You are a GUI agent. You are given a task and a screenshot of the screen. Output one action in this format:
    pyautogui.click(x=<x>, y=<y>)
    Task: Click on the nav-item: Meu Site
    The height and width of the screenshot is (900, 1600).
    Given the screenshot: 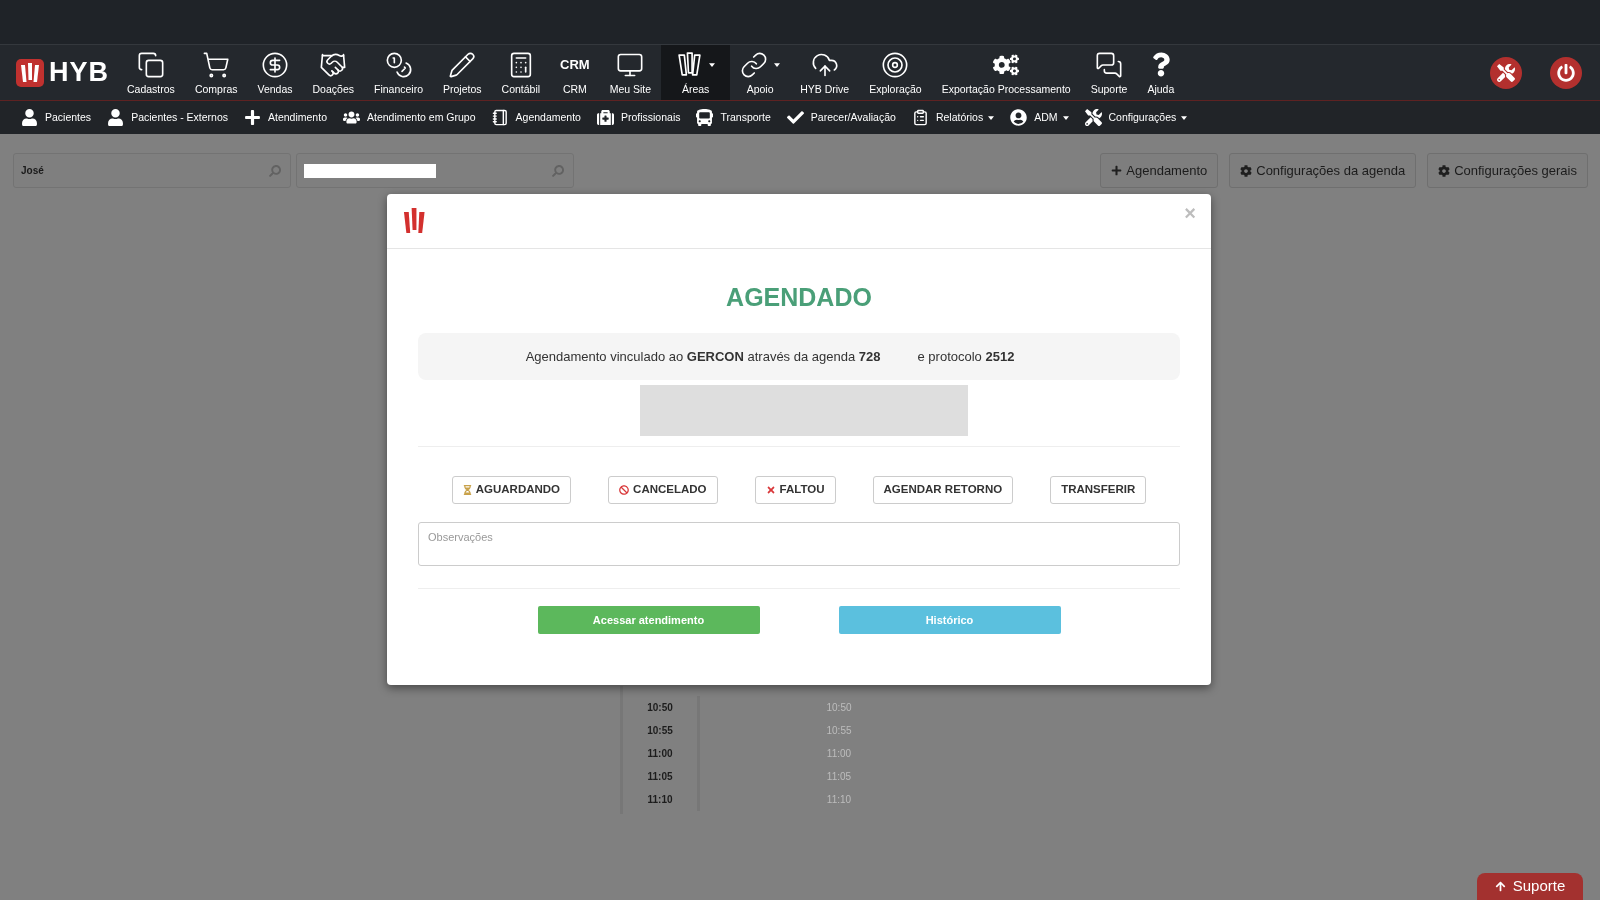 What is the action you would take?
    pyautogui.click(x=630, y=72)
    